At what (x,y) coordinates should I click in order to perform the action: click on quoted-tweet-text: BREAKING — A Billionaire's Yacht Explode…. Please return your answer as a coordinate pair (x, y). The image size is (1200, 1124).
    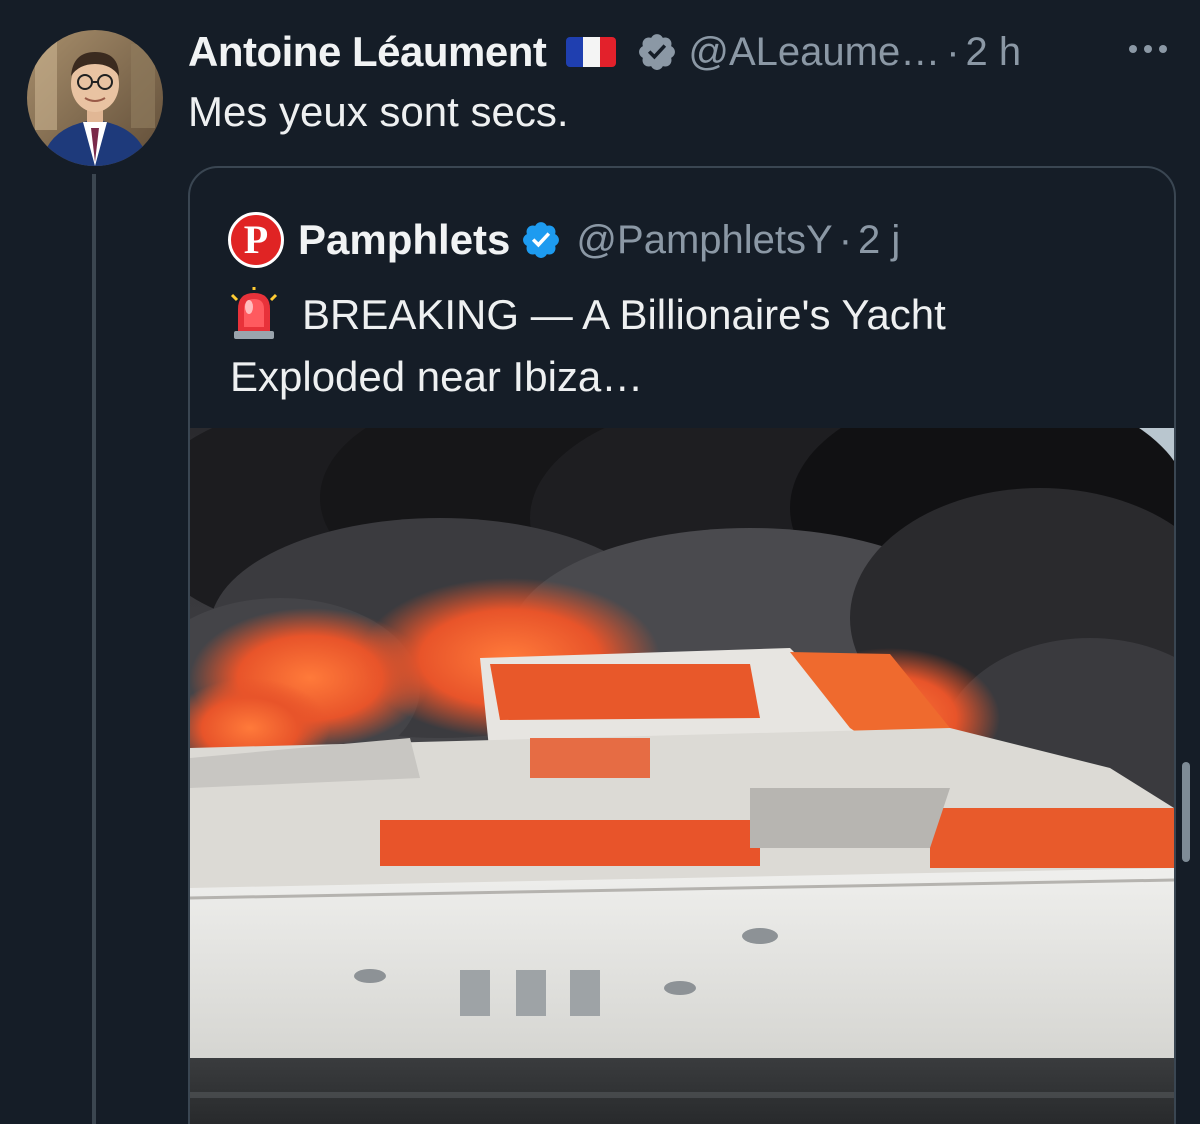
    Looking at the image, I should click on (588, 345).